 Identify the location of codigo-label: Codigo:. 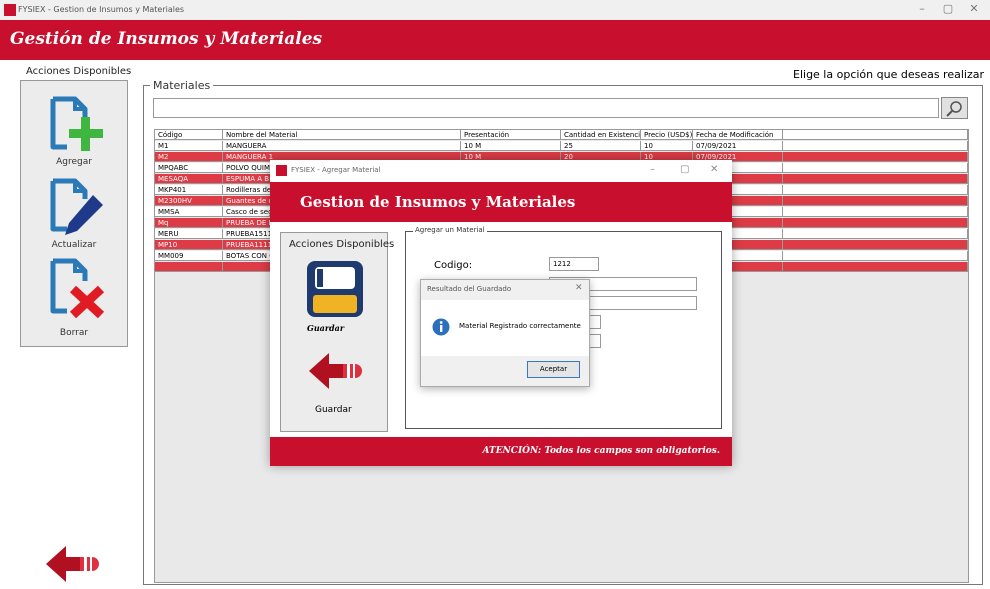
(453, 265).